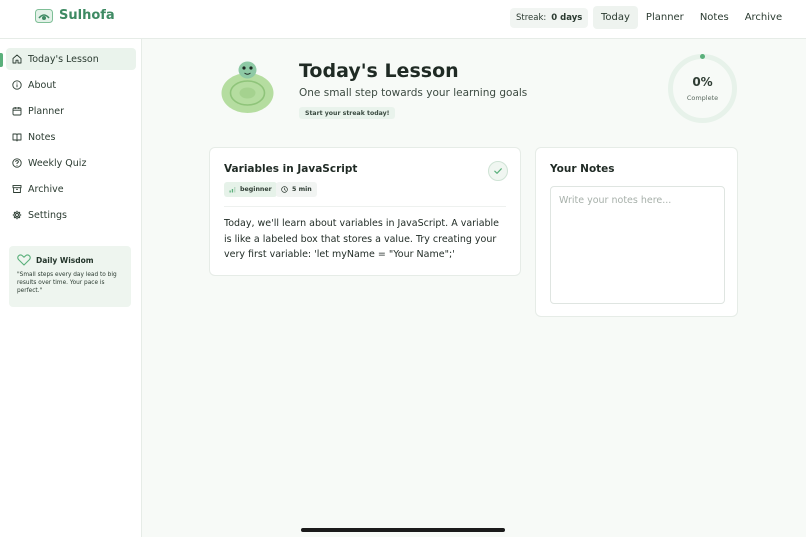  I want to click on active-marker, so click(1, 60).